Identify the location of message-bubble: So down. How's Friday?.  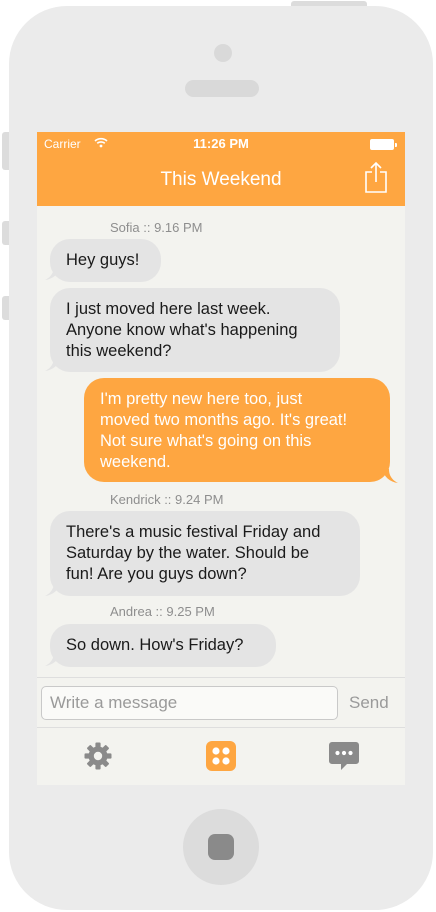
(163, 645).